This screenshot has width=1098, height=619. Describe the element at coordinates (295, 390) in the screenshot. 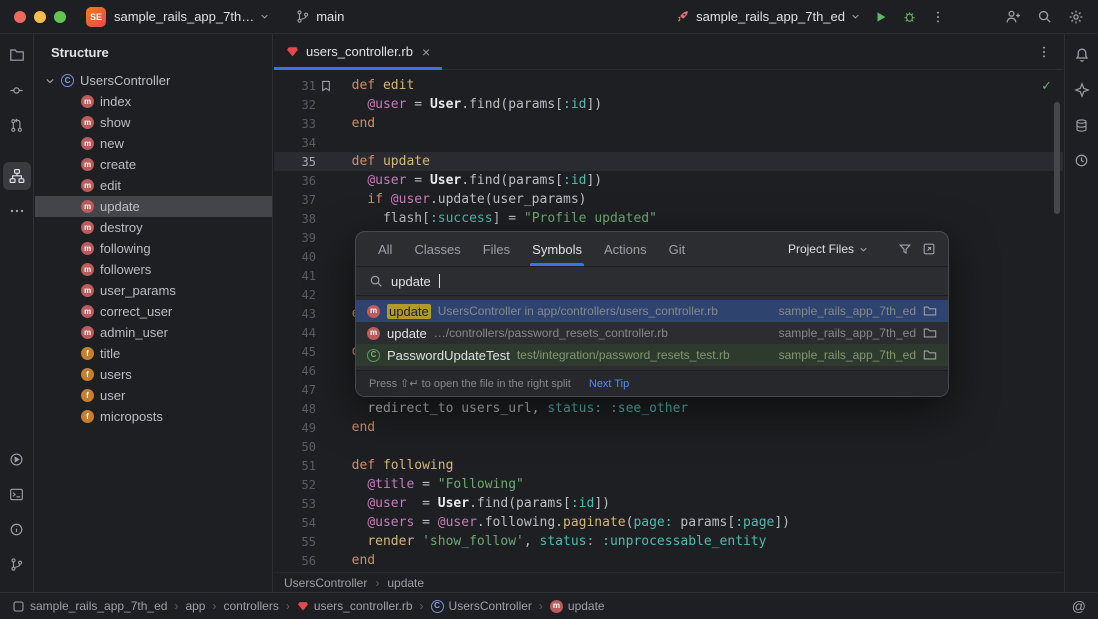

I see `line-number: 47` at that location.